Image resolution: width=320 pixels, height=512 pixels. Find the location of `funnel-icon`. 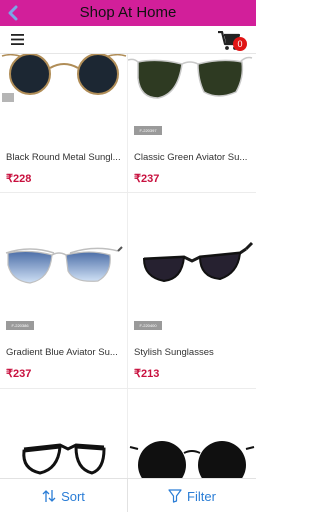

funnel-icon is located at coordinates (175, 496).